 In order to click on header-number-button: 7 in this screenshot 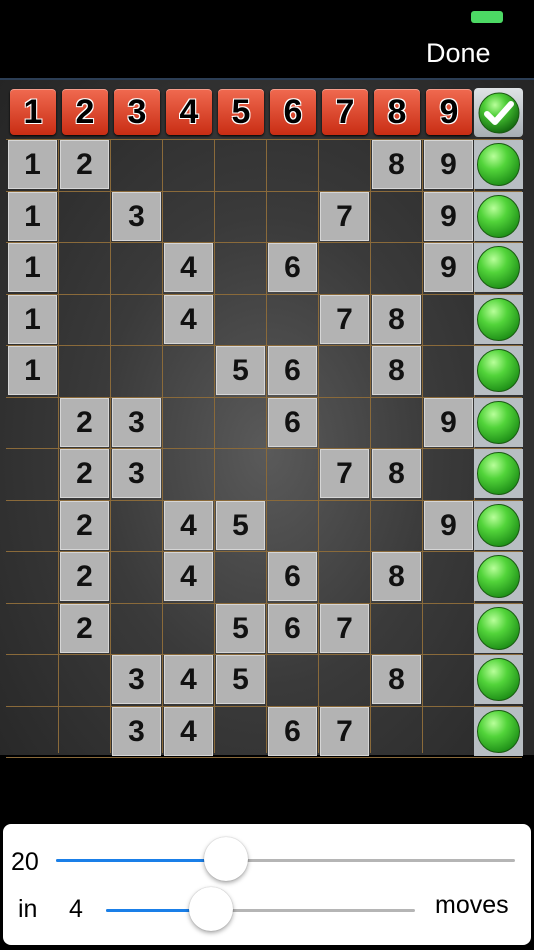, I will do `click(345, 112)`.